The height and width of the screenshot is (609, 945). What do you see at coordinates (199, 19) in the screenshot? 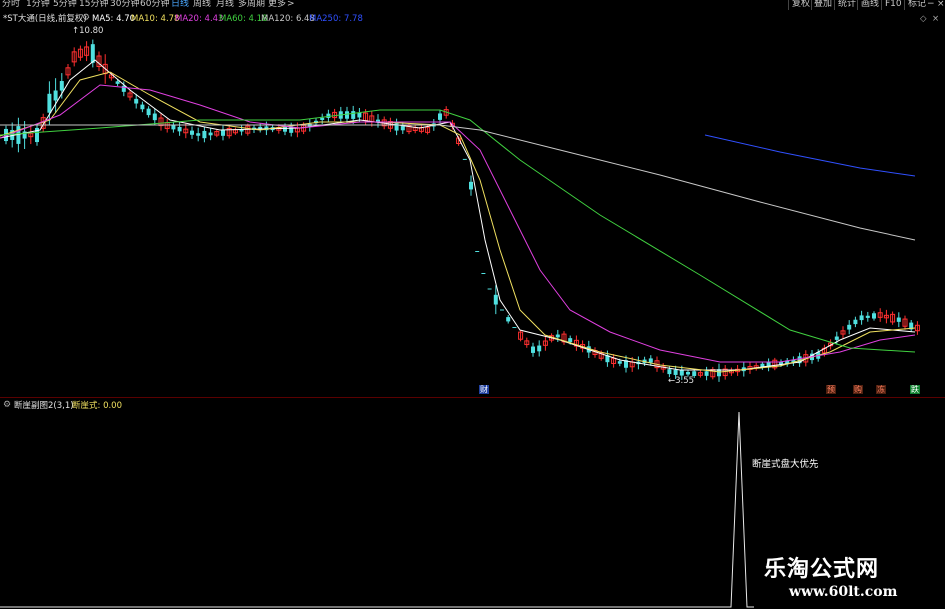
I see `ma20-legend: MA20: 4.43` at bounding box center [199, 19].